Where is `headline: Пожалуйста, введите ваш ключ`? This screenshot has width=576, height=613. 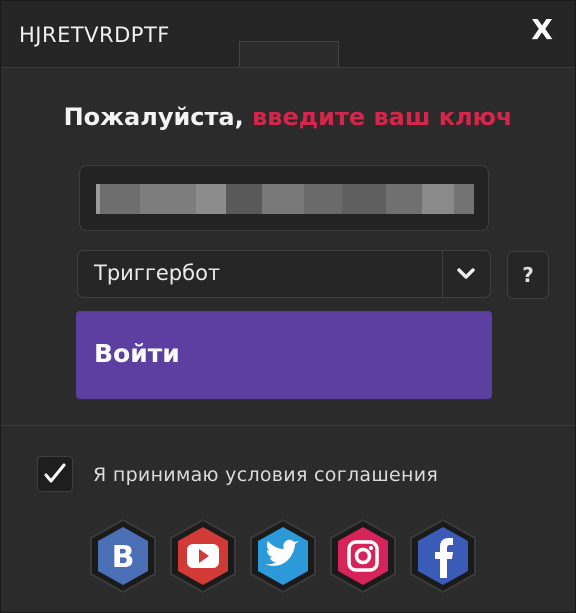
headline: Пожалуйста, введите ваш ключ is located at coordinates (288, 117).